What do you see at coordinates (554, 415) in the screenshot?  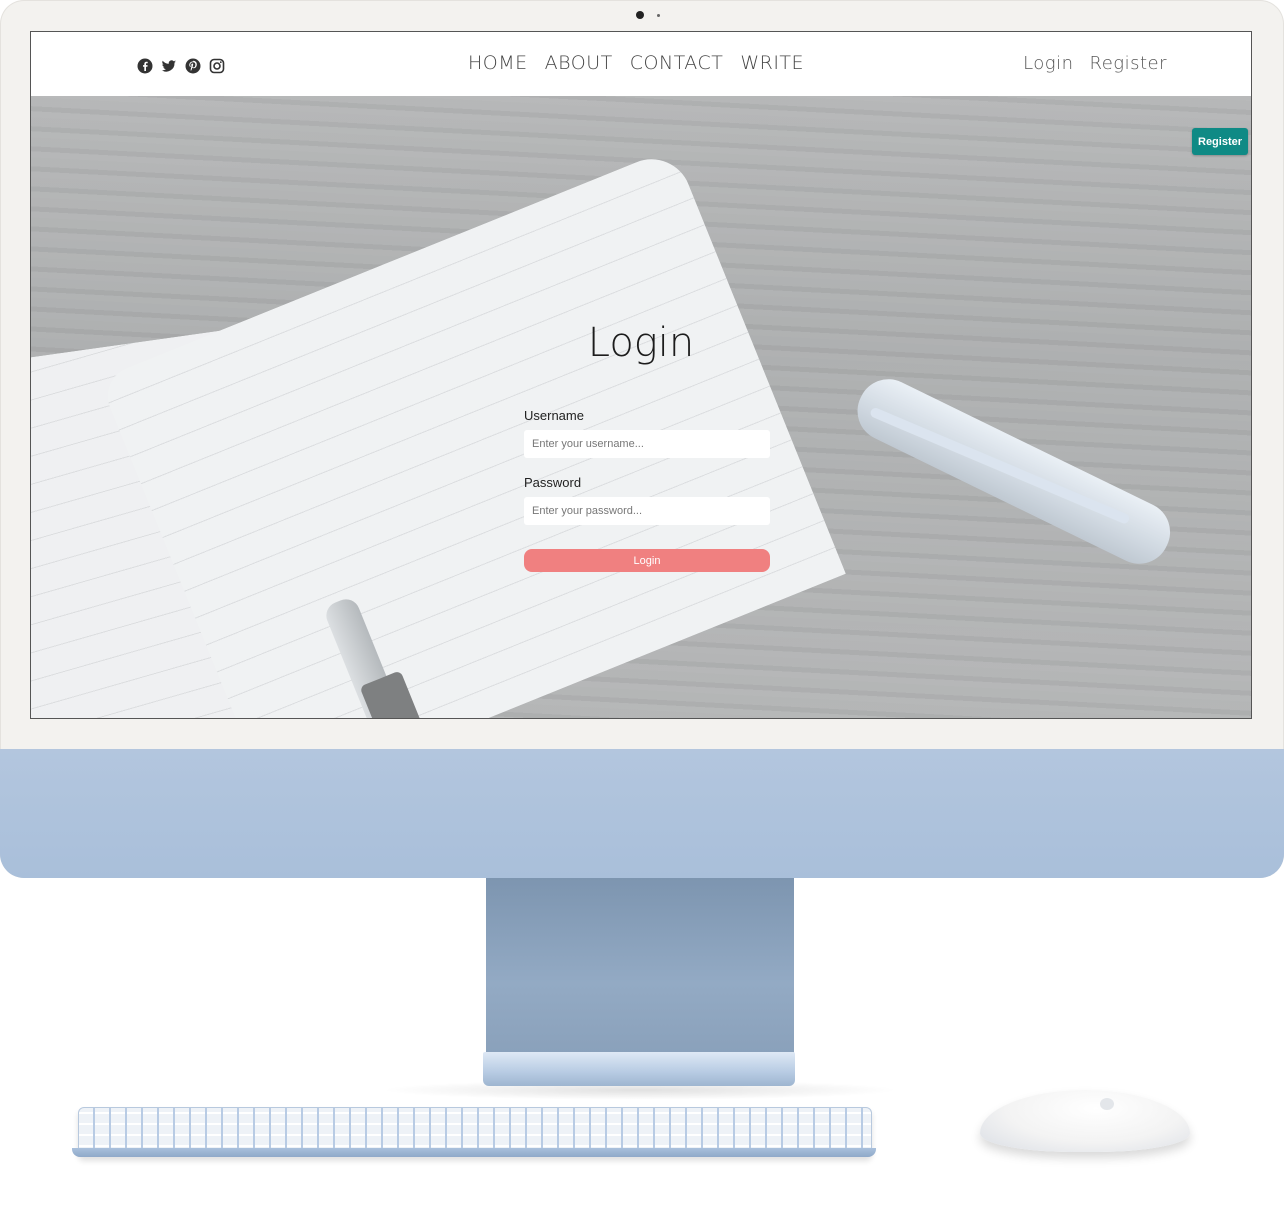 I see `username-label: Username` at bounding box center [554, 415].